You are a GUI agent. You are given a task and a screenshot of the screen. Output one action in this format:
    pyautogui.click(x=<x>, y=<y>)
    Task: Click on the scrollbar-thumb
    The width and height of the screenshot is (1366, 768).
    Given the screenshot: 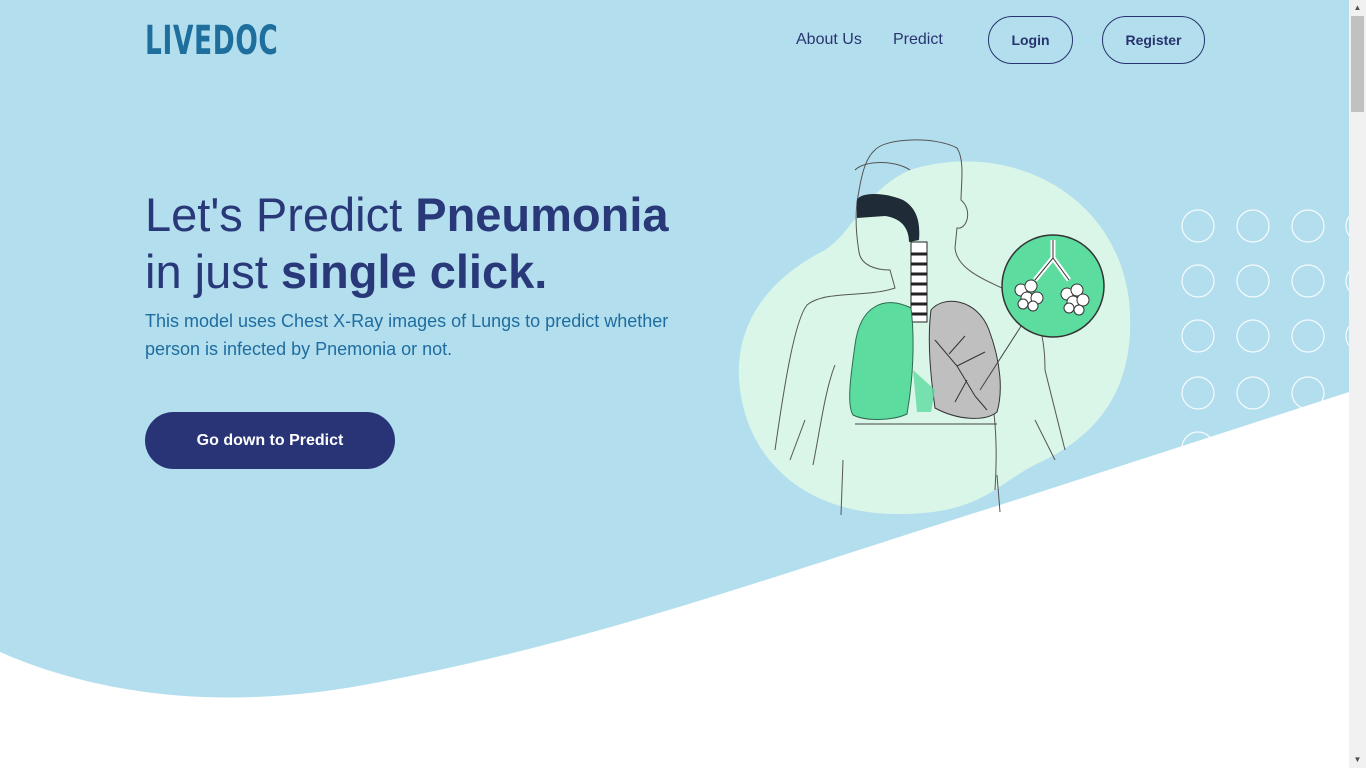 What is the action you would take?
    pyautogui.click(x=1357, y=64)
    